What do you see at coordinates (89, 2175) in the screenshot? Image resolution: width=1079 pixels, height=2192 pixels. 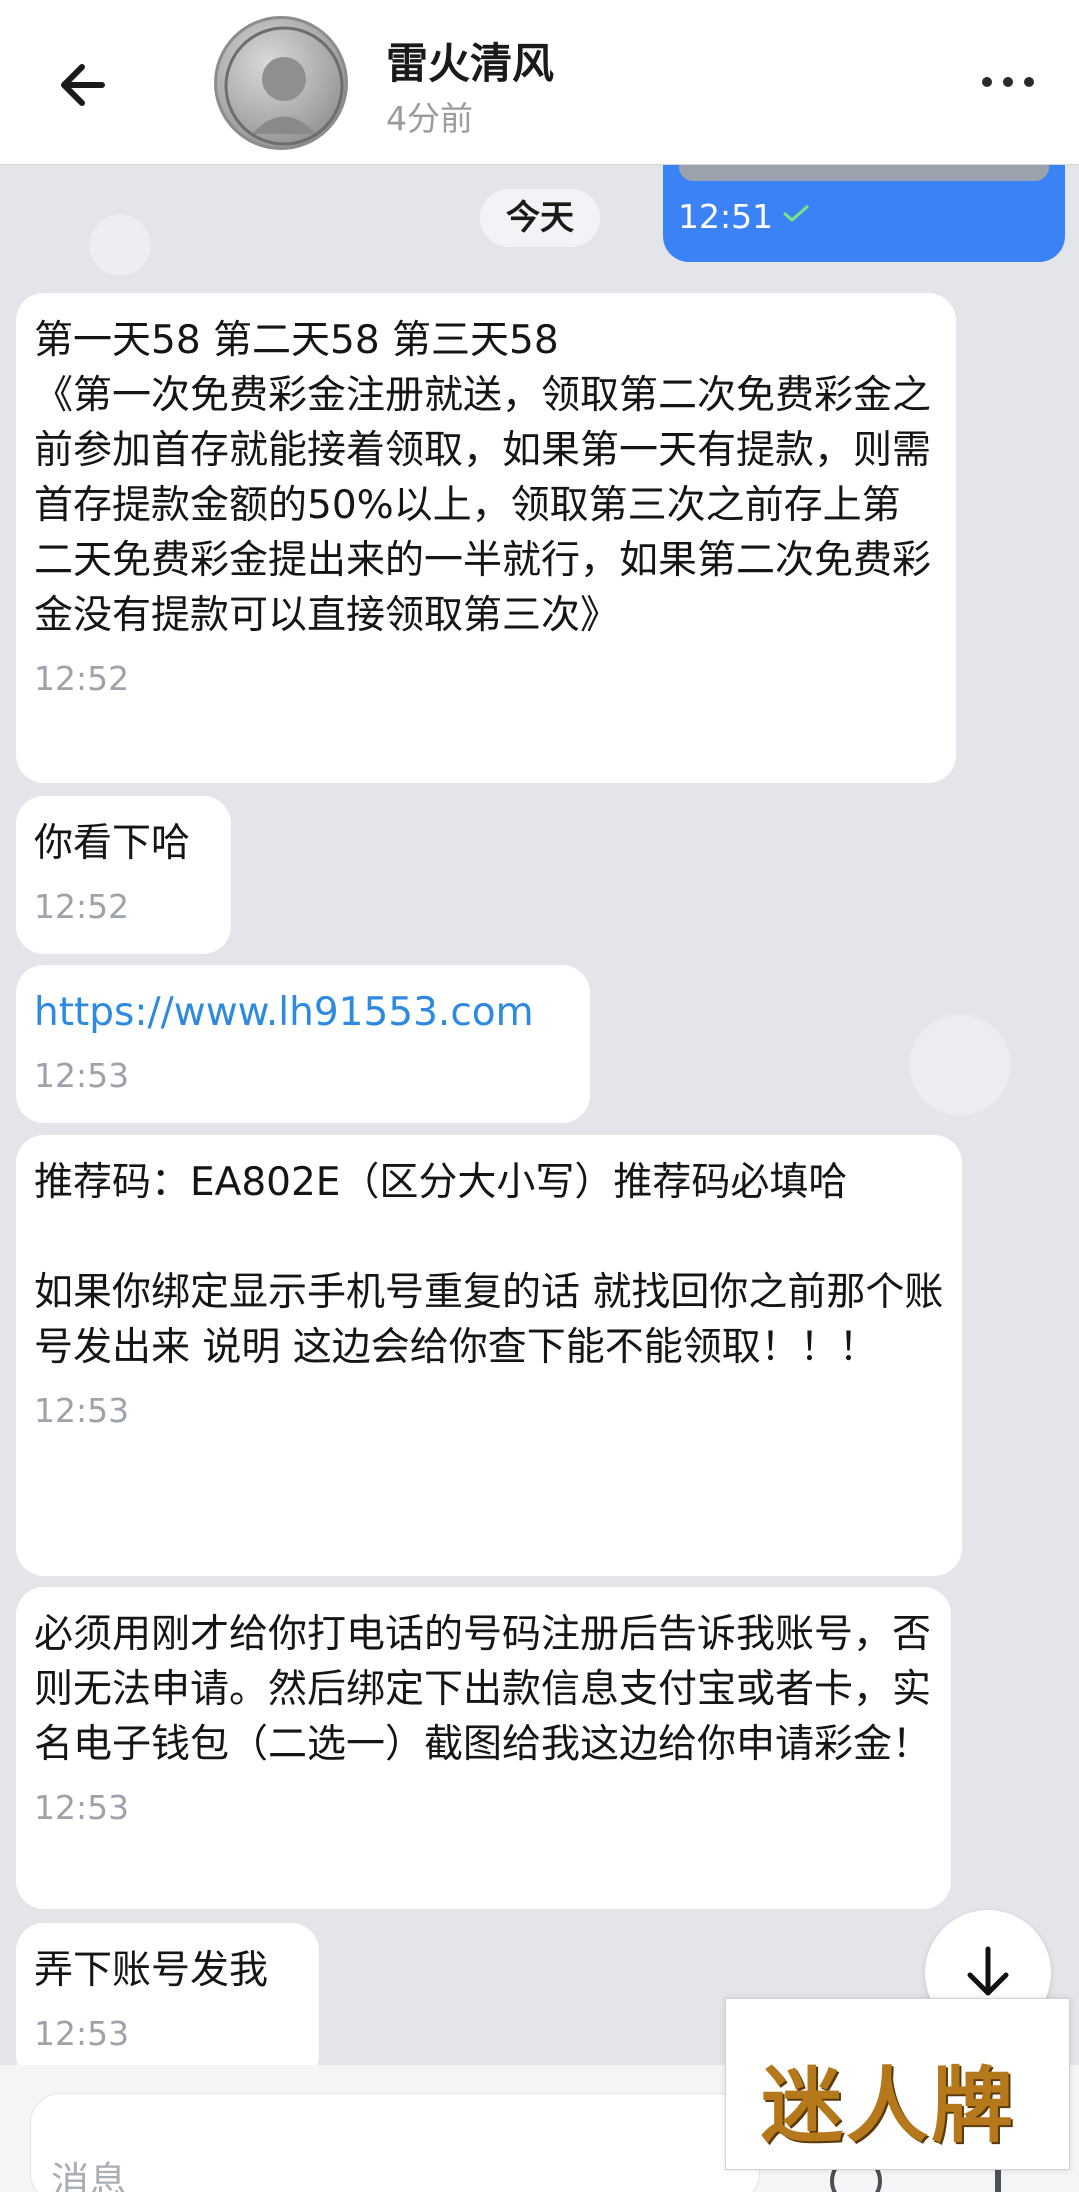 I see `message-input-placeholder: 消息` at bounding box center [89, 2175].